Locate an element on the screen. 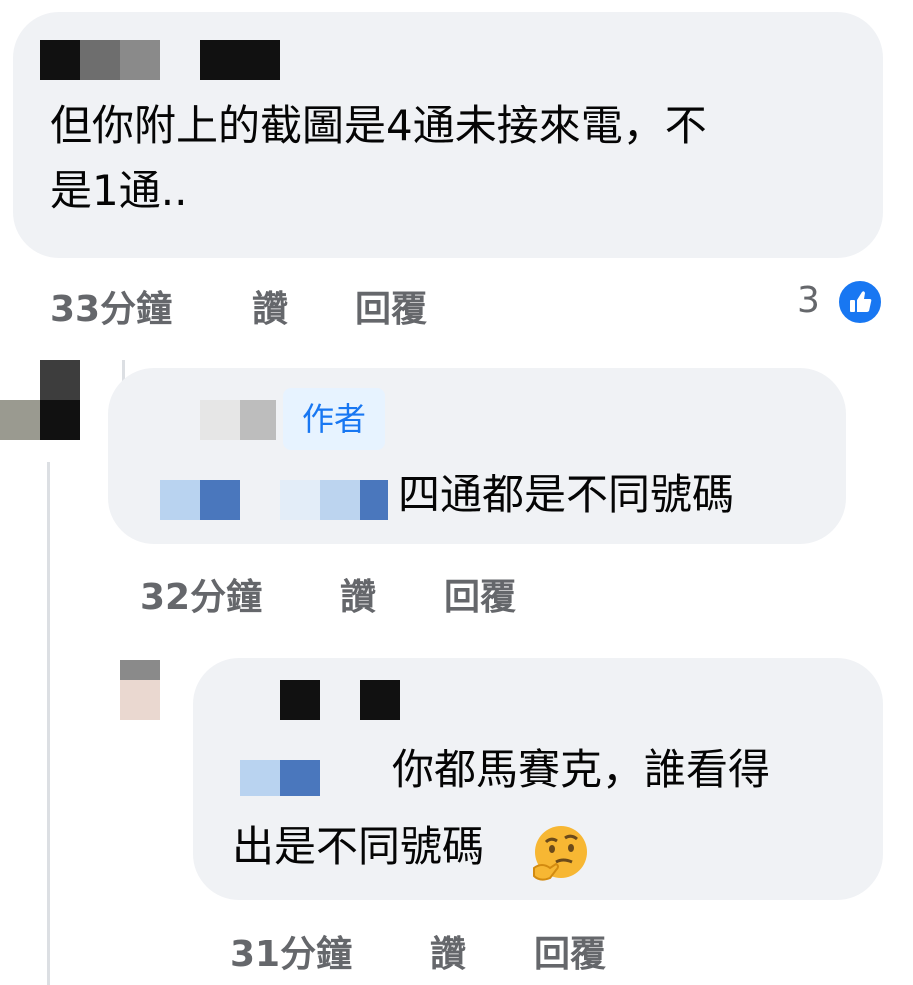 The height and width of the screenshot is (985, 913). thinking-face-emoji is located at coordinates (561, 853).